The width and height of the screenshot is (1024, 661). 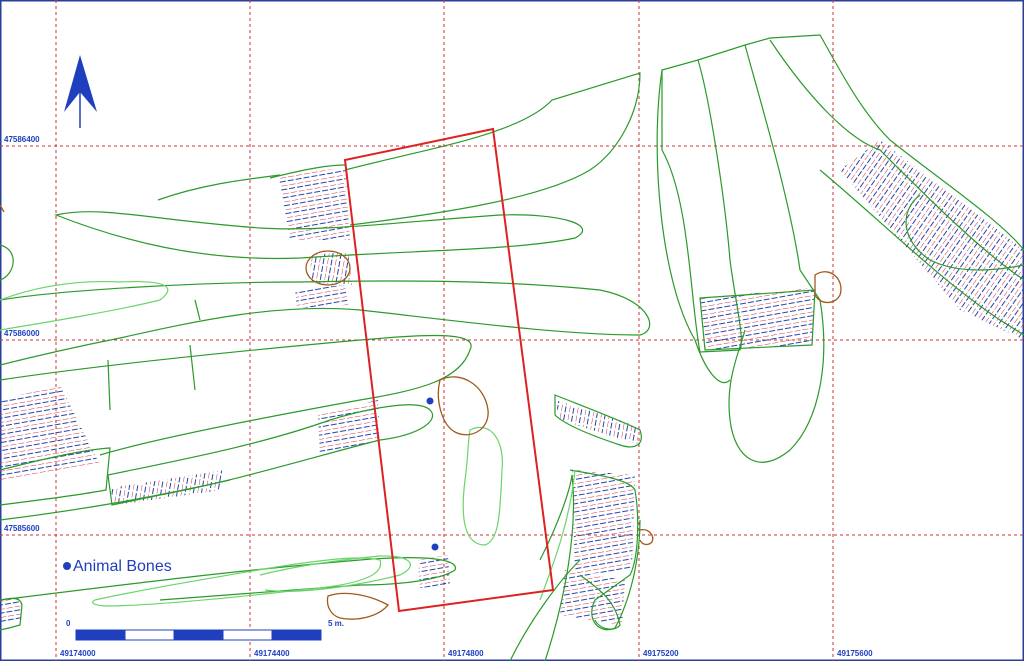 What do you see at coordinates (22, 528) in the screenshot?
I see `grid-label-y: 47585600` at bounding box center [22, 528].